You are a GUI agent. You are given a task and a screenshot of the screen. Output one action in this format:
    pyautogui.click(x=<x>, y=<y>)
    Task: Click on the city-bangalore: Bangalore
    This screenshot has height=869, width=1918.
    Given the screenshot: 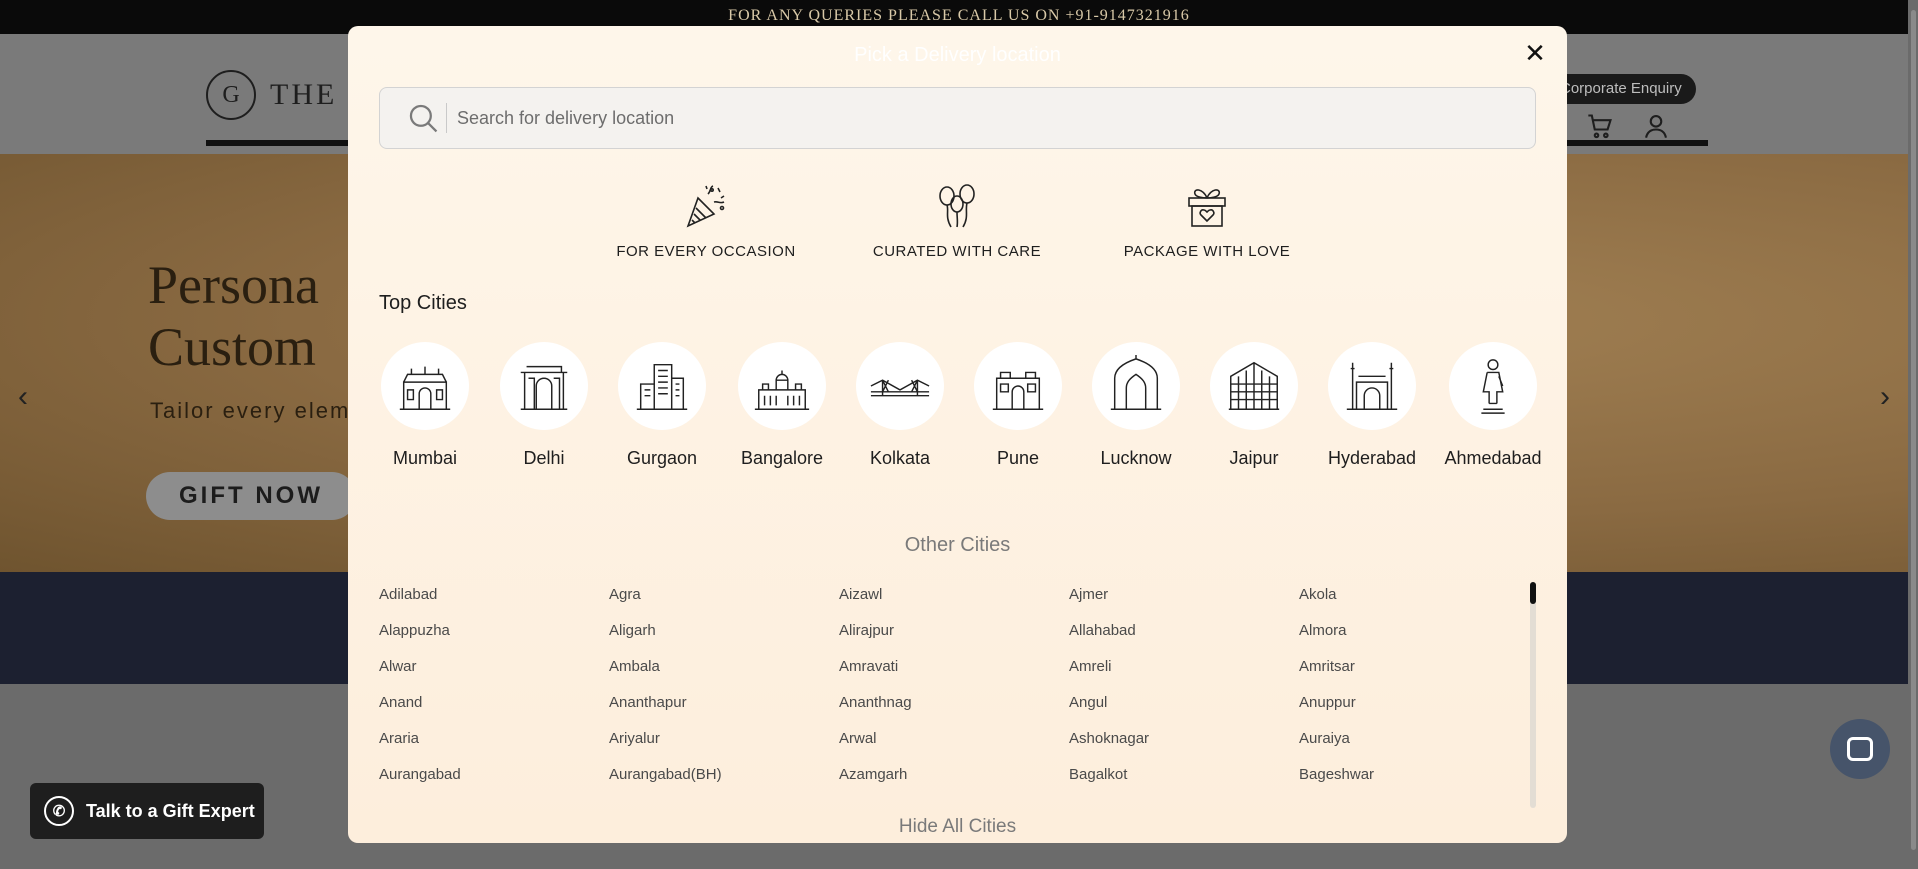 What is the action you would take?
    pyautogui.click(x=782, y=405)
    